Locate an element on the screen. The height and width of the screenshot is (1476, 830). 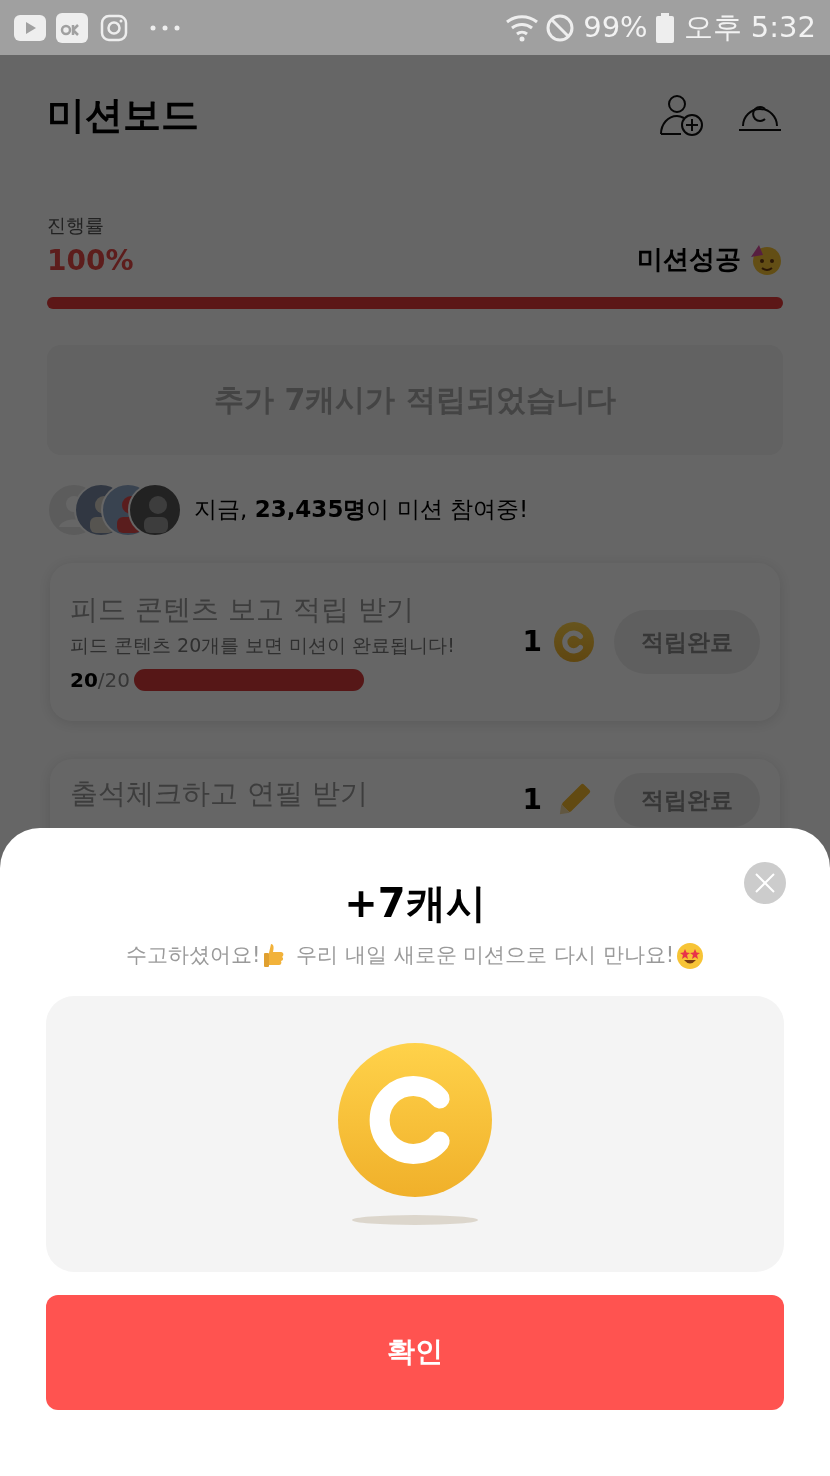
play-icon is located at coordinates (30, 27).